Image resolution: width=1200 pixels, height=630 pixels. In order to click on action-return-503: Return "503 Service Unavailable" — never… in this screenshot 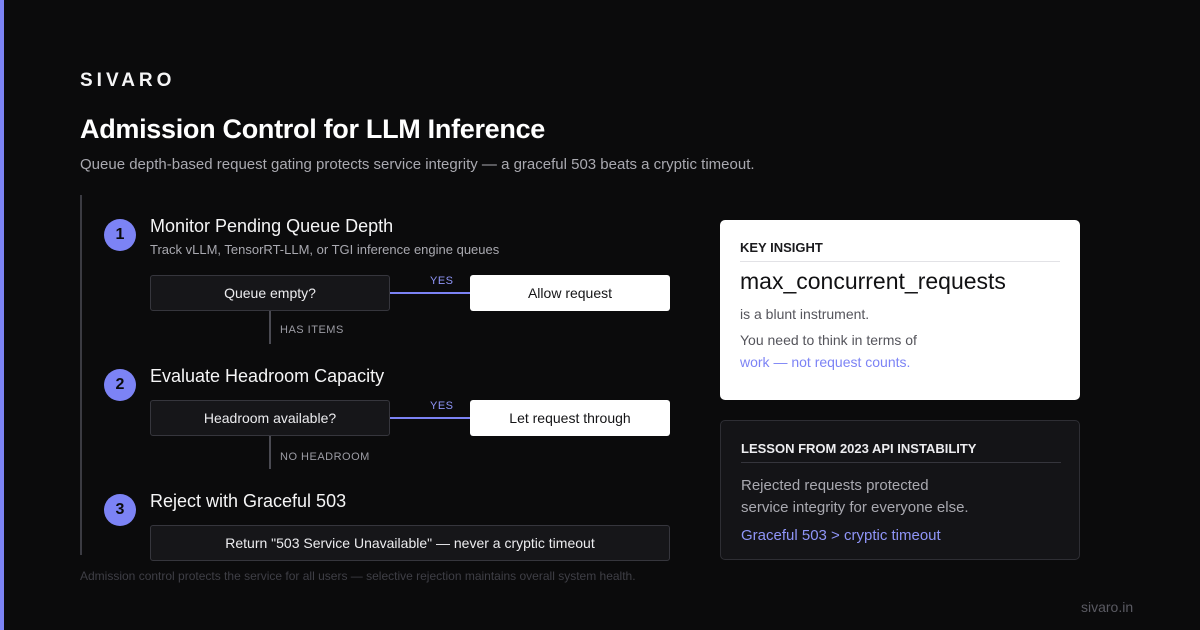, I will do `click(410, 543)`.